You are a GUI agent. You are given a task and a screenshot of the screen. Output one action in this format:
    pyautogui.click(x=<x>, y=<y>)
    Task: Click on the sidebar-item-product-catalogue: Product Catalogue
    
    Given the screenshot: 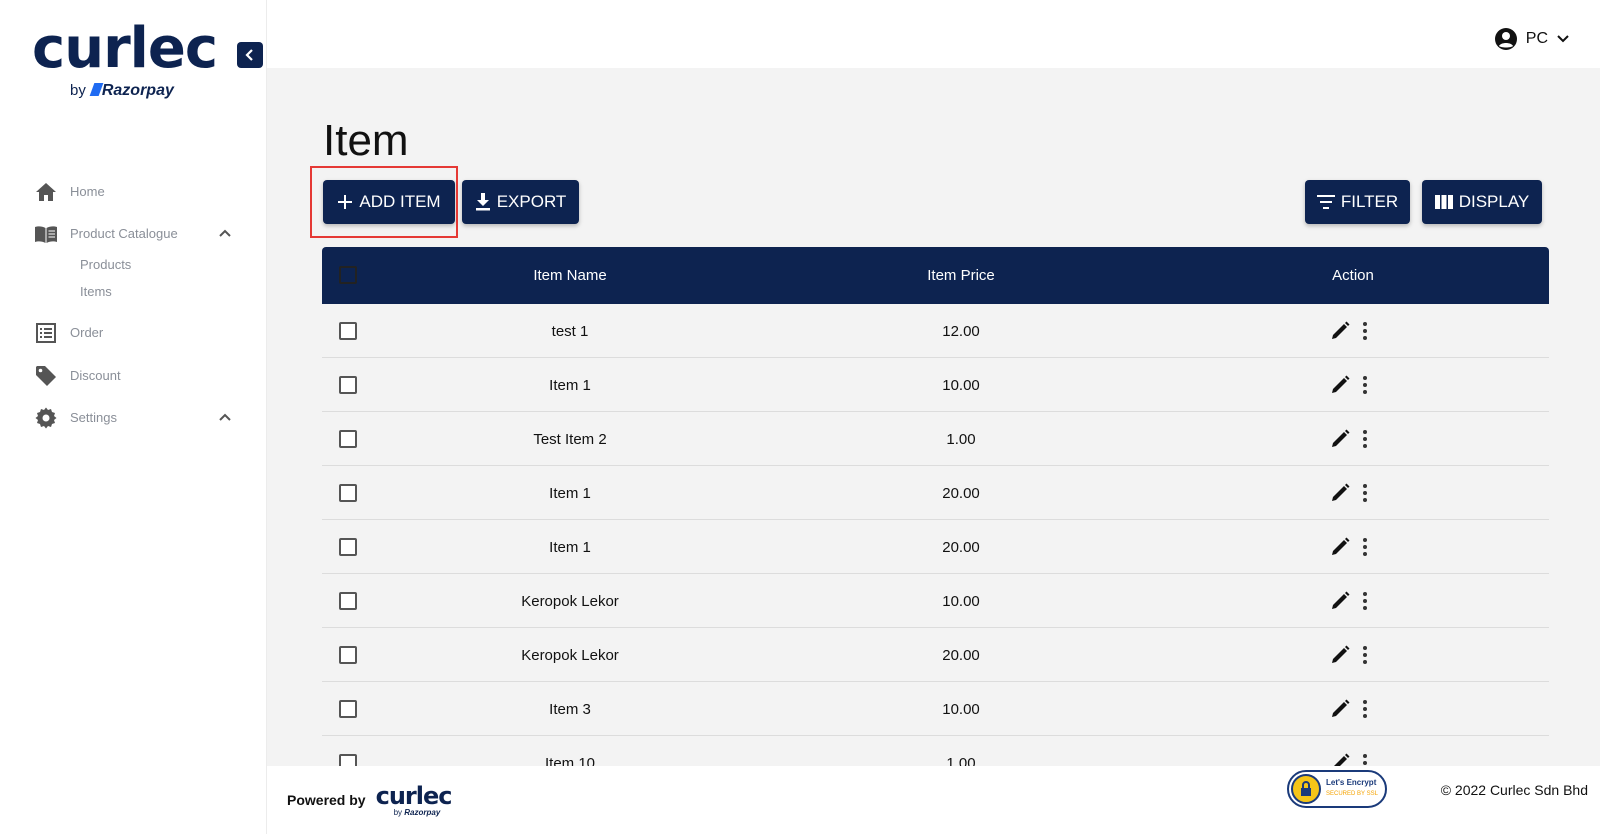 What is the action you would take?
    pyautogui.click(x=133, y=234)
    